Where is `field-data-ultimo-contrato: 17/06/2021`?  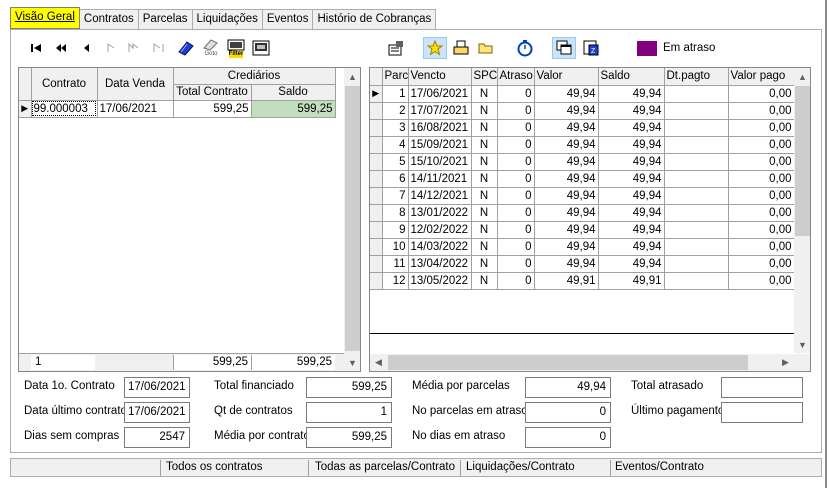
field-data-ultimo-contrato: 17/06/2021 is located at coordinates (157, 412).